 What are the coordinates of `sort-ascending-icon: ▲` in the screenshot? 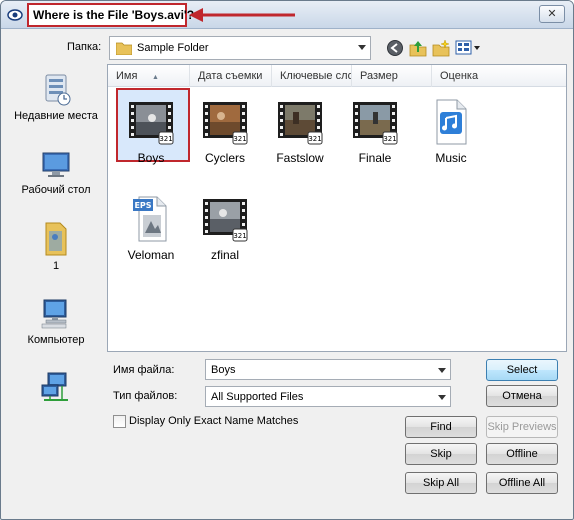 It's located at (155, 77).